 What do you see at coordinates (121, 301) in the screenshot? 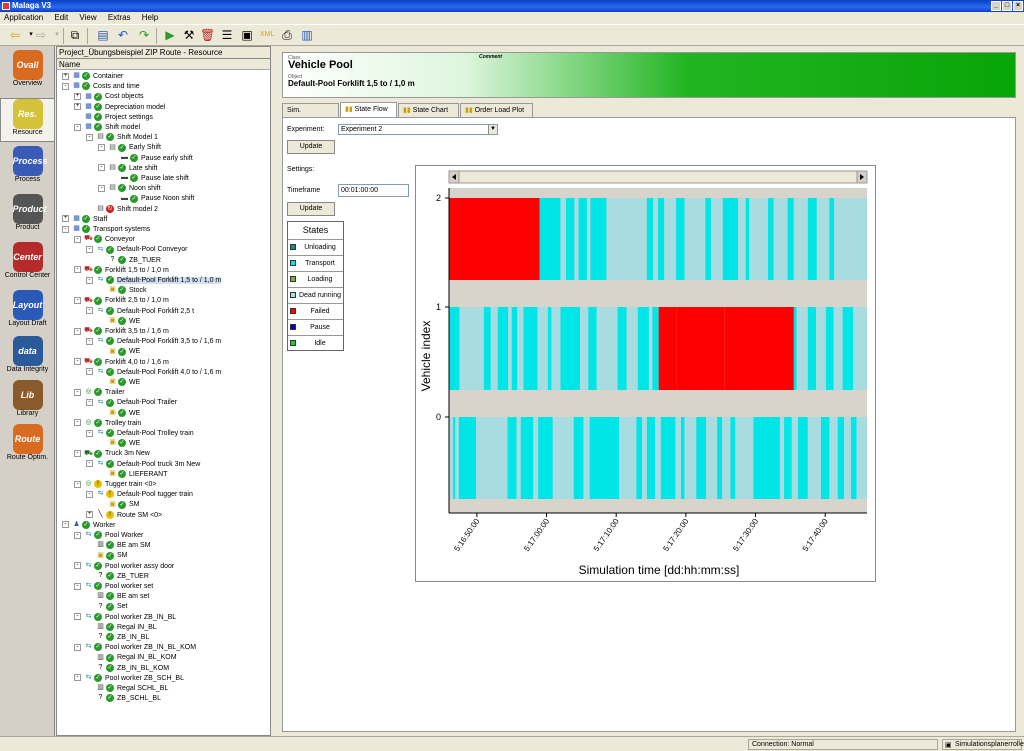
I see `tree-item-forklift-2-5-to-1-0-m: - ⛟ ✓ Forklift 2,5 to / 1,0 m` at bounding box center [121, 301].